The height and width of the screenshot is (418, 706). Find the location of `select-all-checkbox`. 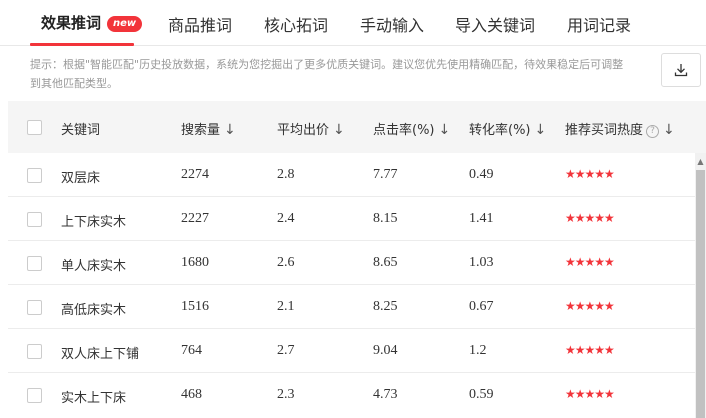

select-all-checkbox is located at coordinates (34, 127).